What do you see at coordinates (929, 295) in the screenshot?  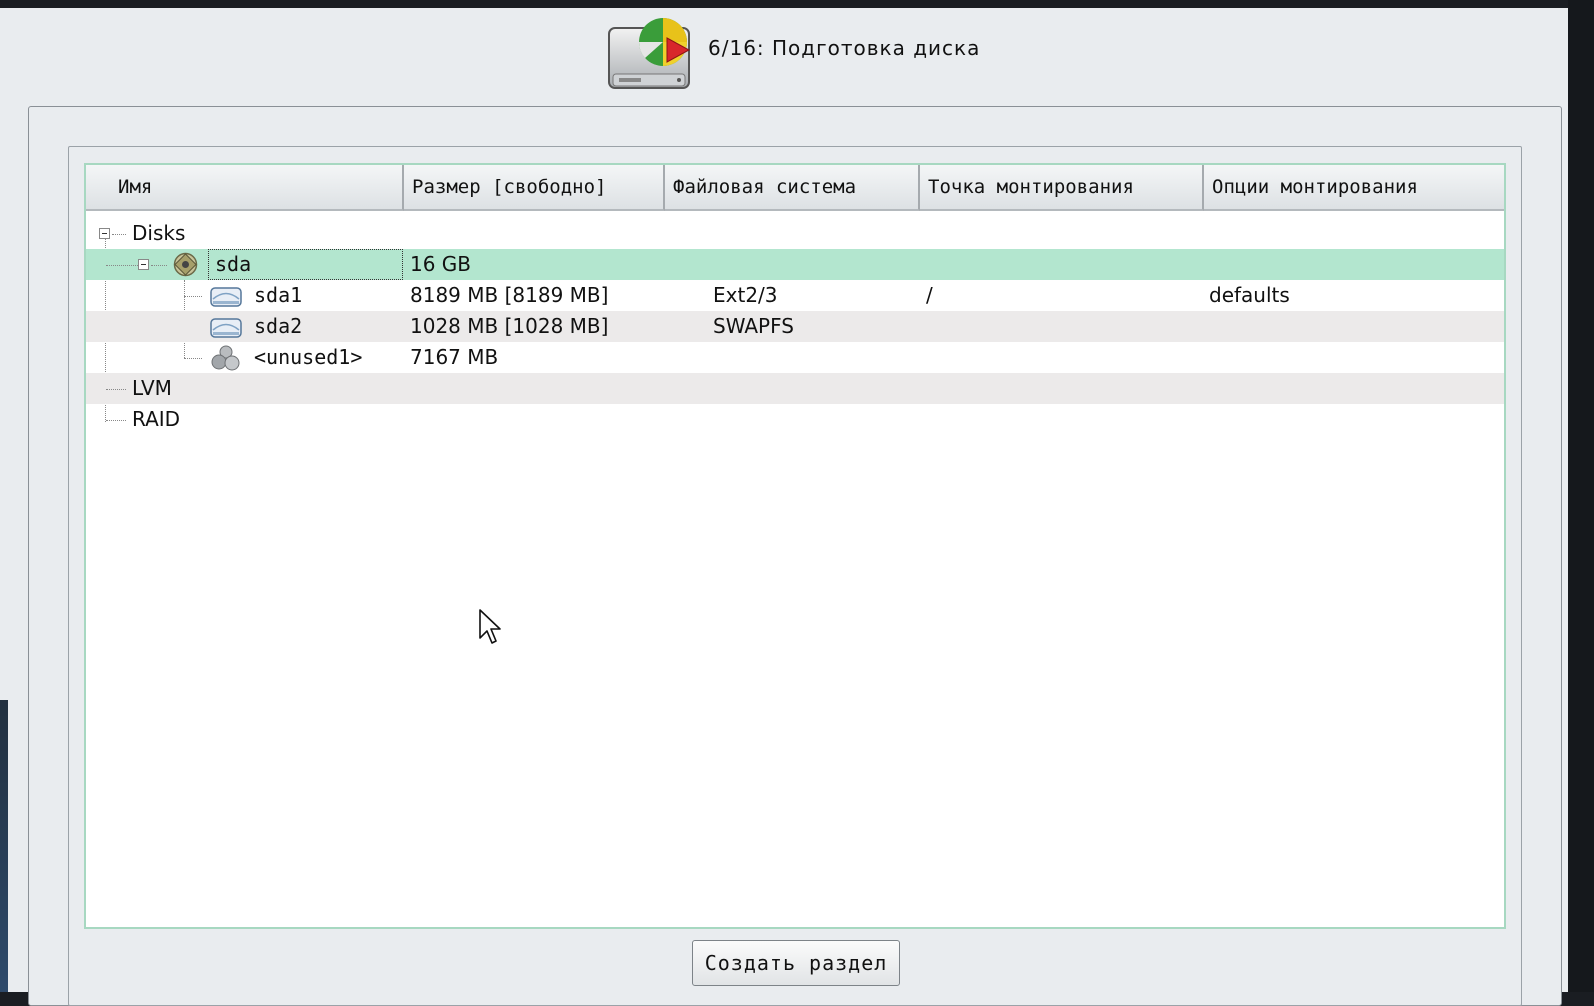 I see `row-mount-point: /` at bounding box center [929, 295].